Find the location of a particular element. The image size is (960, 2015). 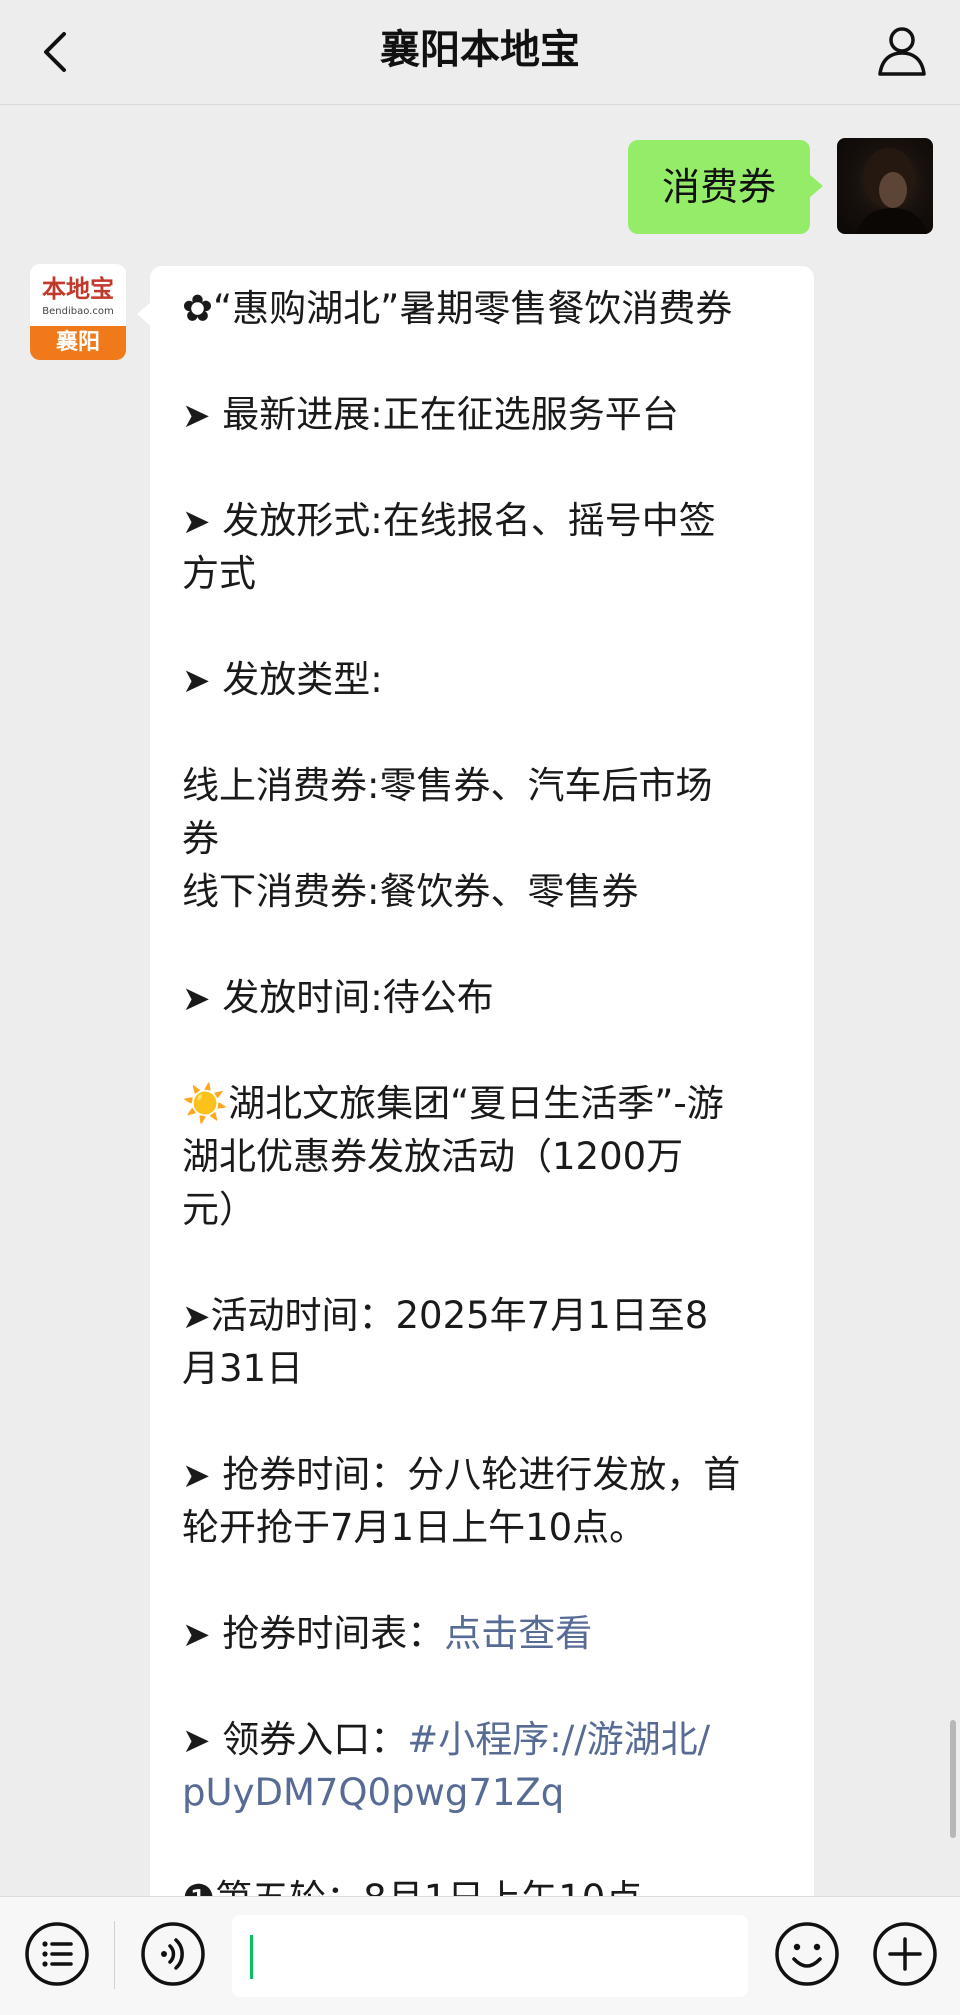

outgoing-message: 消费券 is located at coordinates (726, 187).